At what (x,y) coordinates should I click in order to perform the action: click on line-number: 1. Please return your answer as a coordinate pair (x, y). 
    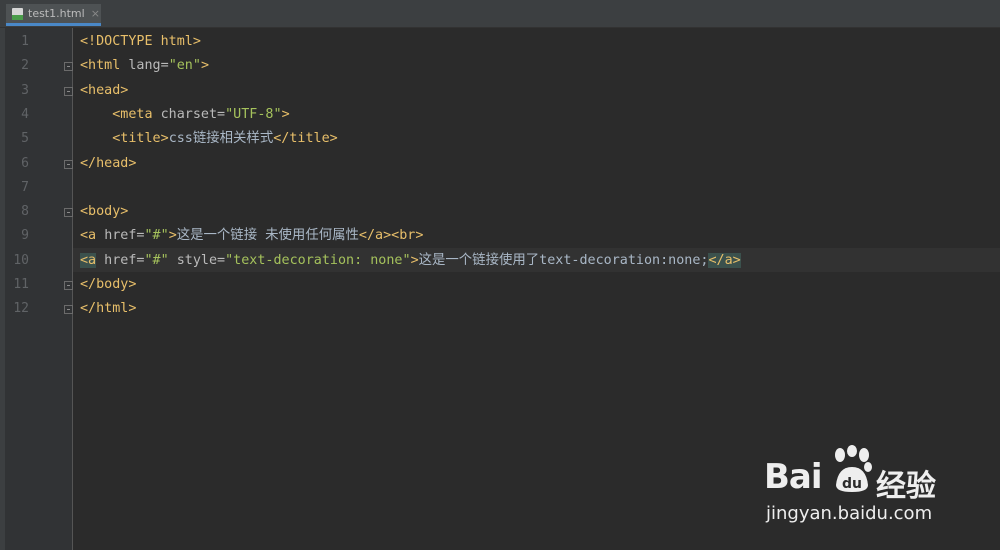
    Looking at the image, I should click on (25, 41).